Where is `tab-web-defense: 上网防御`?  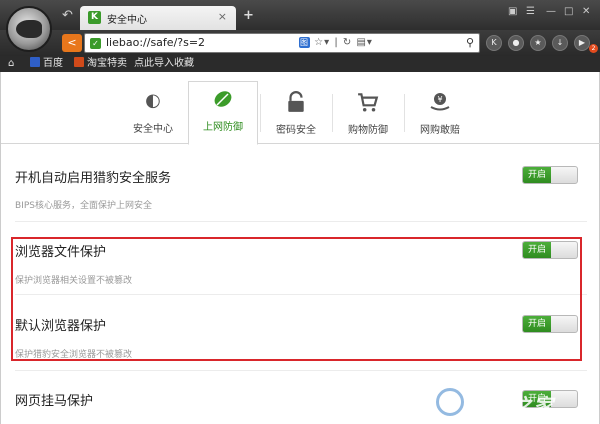
tab-web-defense: 上网防御 is located at coordinates (223, 113).